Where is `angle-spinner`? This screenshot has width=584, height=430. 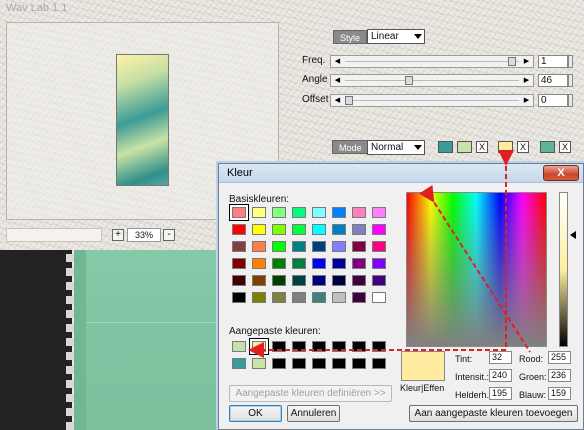
angle-spinner is located at coordinates (570, 80).